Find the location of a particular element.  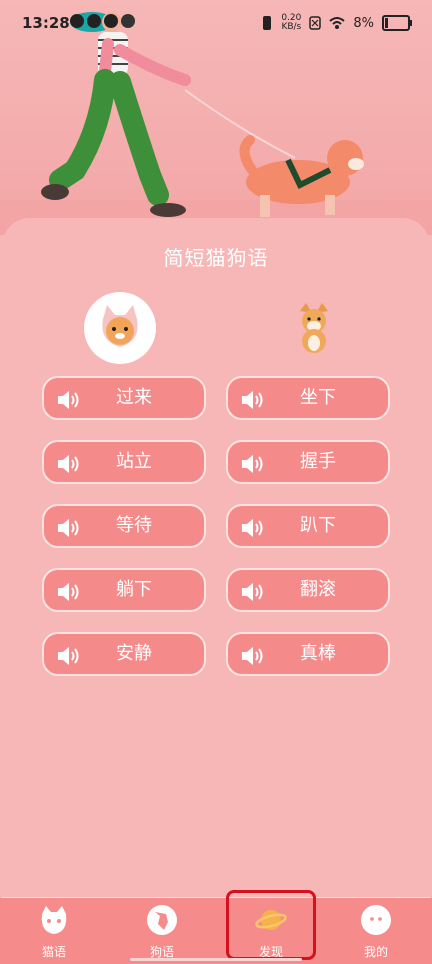

phrase-label: 过来 is located at coordinates (134, 397).